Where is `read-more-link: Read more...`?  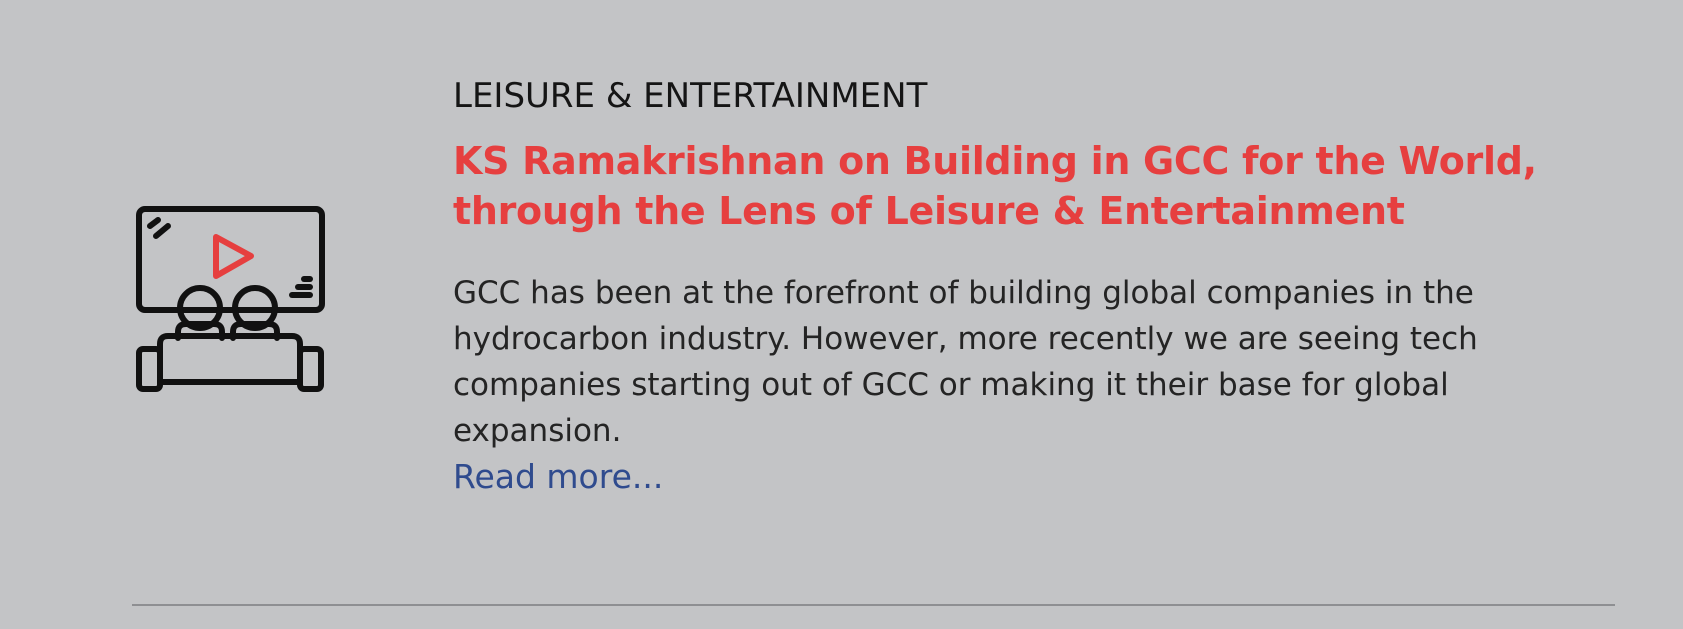
read-more-link: Read more... is located at coordinates (558, 477).